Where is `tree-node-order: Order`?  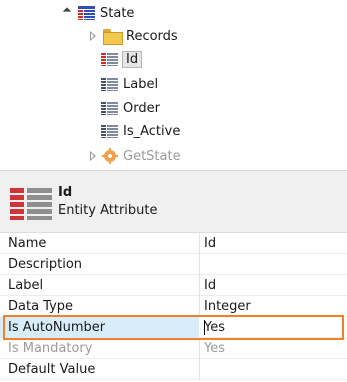
tree-node-order: Order is located at coordinates (130, 108).